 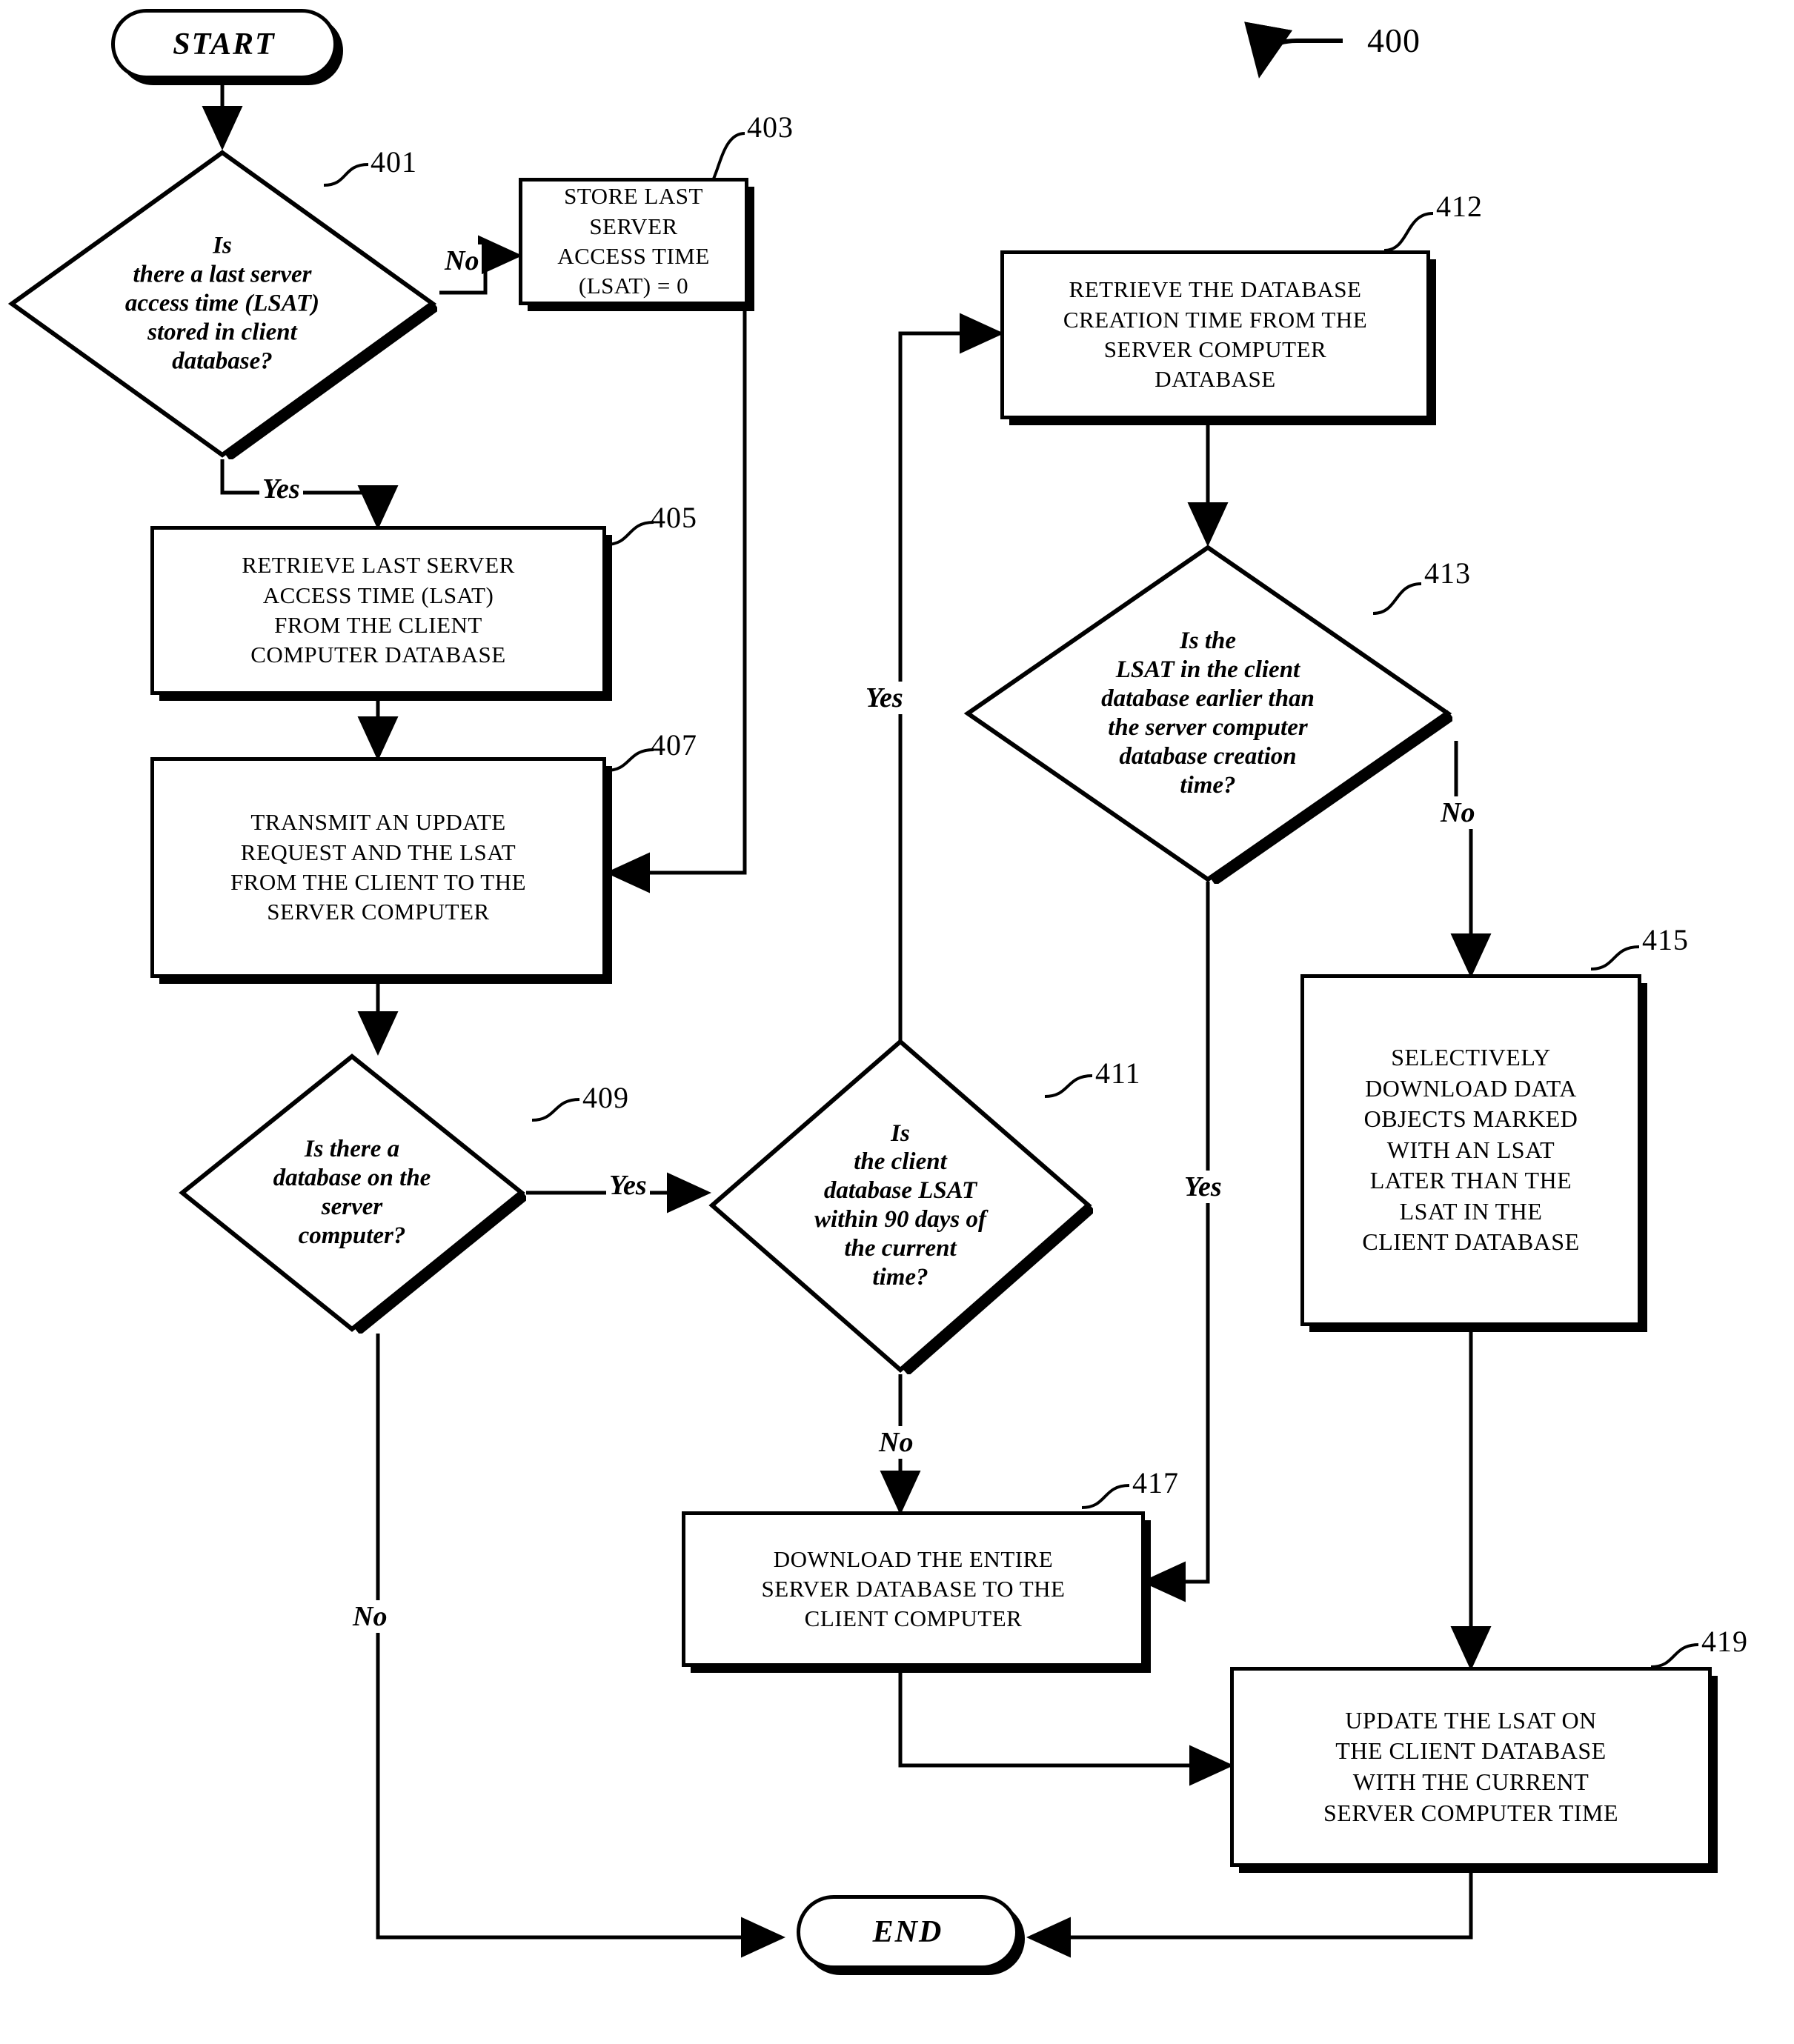 What do you see at coordinates (222, 274) in the screenshot?
I see `text-line: there a last server` at bounding box center [222, 274].